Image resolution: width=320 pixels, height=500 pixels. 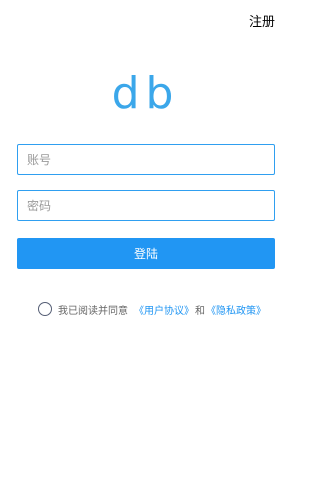 What do you see at coordinates (236, 309) in the screenshot?
I see `privacy-policy-link: 《隐私政策》` at bounding box center [236, 309].